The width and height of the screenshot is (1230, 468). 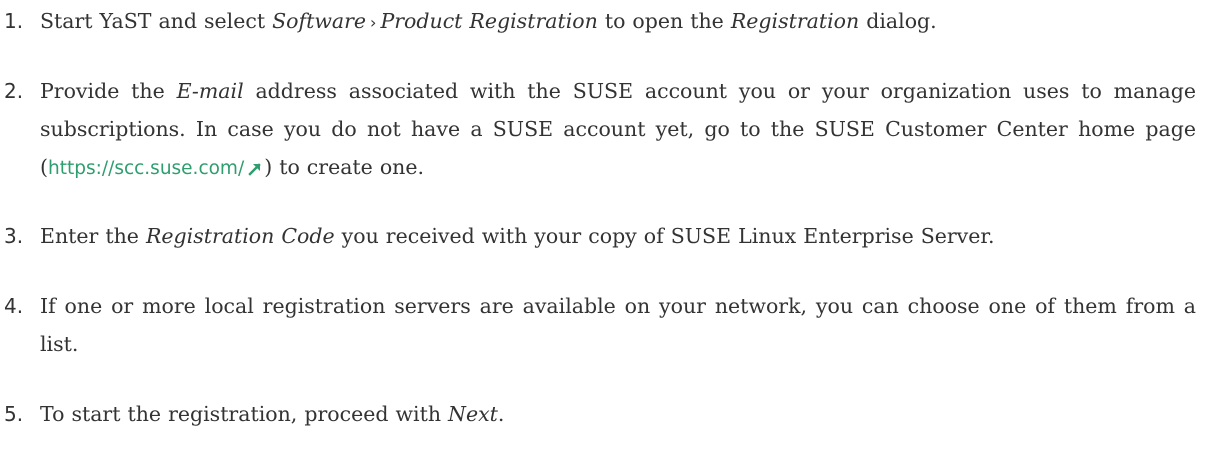 What do you see at coordinates (14, 306) in the screenshot?
I see `step-number: 4.` at bounding box center [14, 306].